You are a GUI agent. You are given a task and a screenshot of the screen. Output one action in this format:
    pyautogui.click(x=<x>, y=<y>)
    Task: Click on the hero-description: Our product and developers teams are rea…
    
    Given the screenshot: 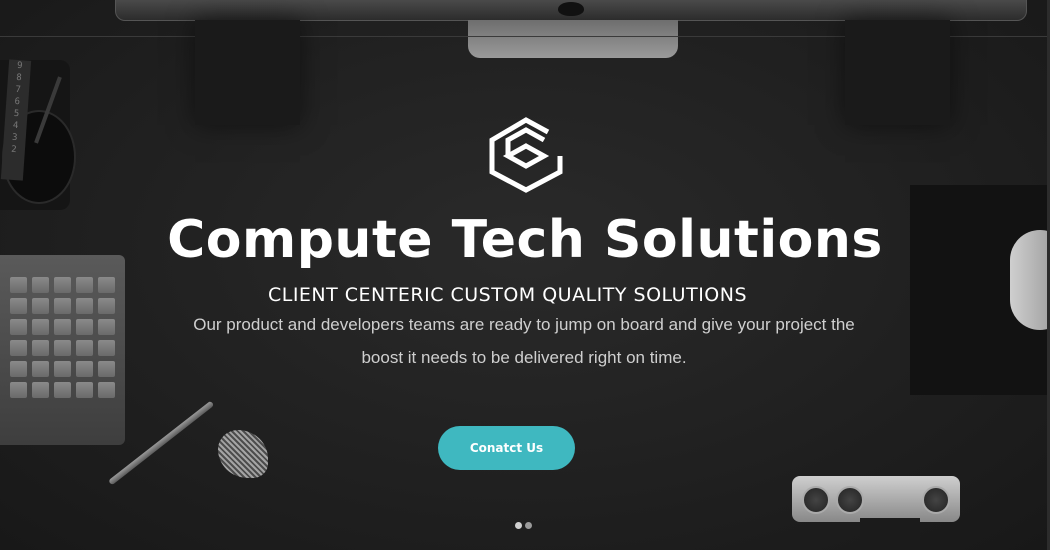 What is the action you would take?
    pyautogui.click(x=524, y=341)
    